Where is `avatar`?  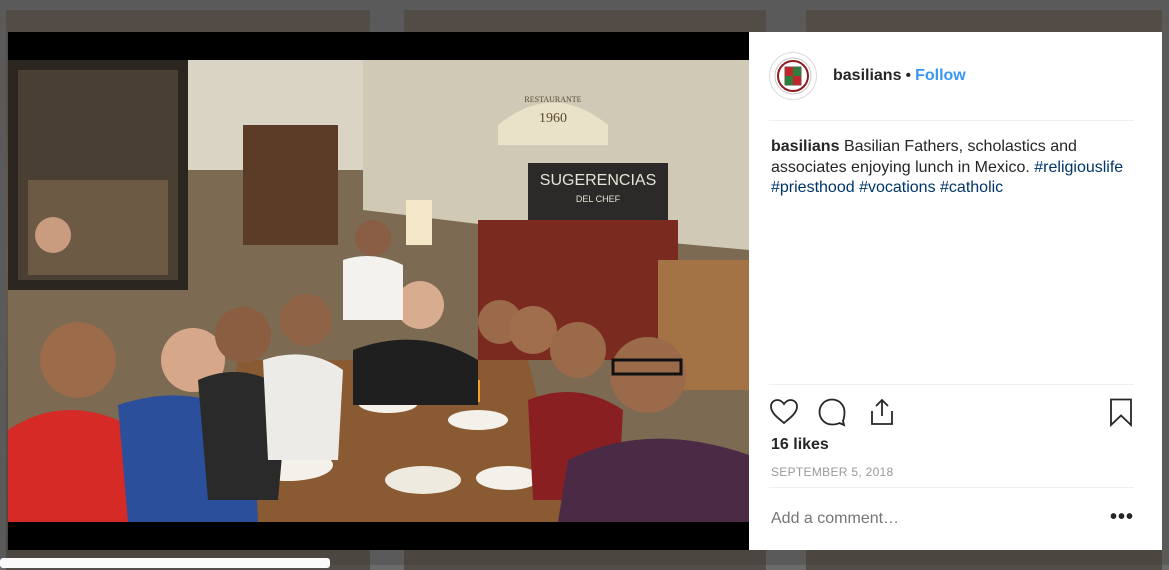
avatar is located at coordinates (793, 76).